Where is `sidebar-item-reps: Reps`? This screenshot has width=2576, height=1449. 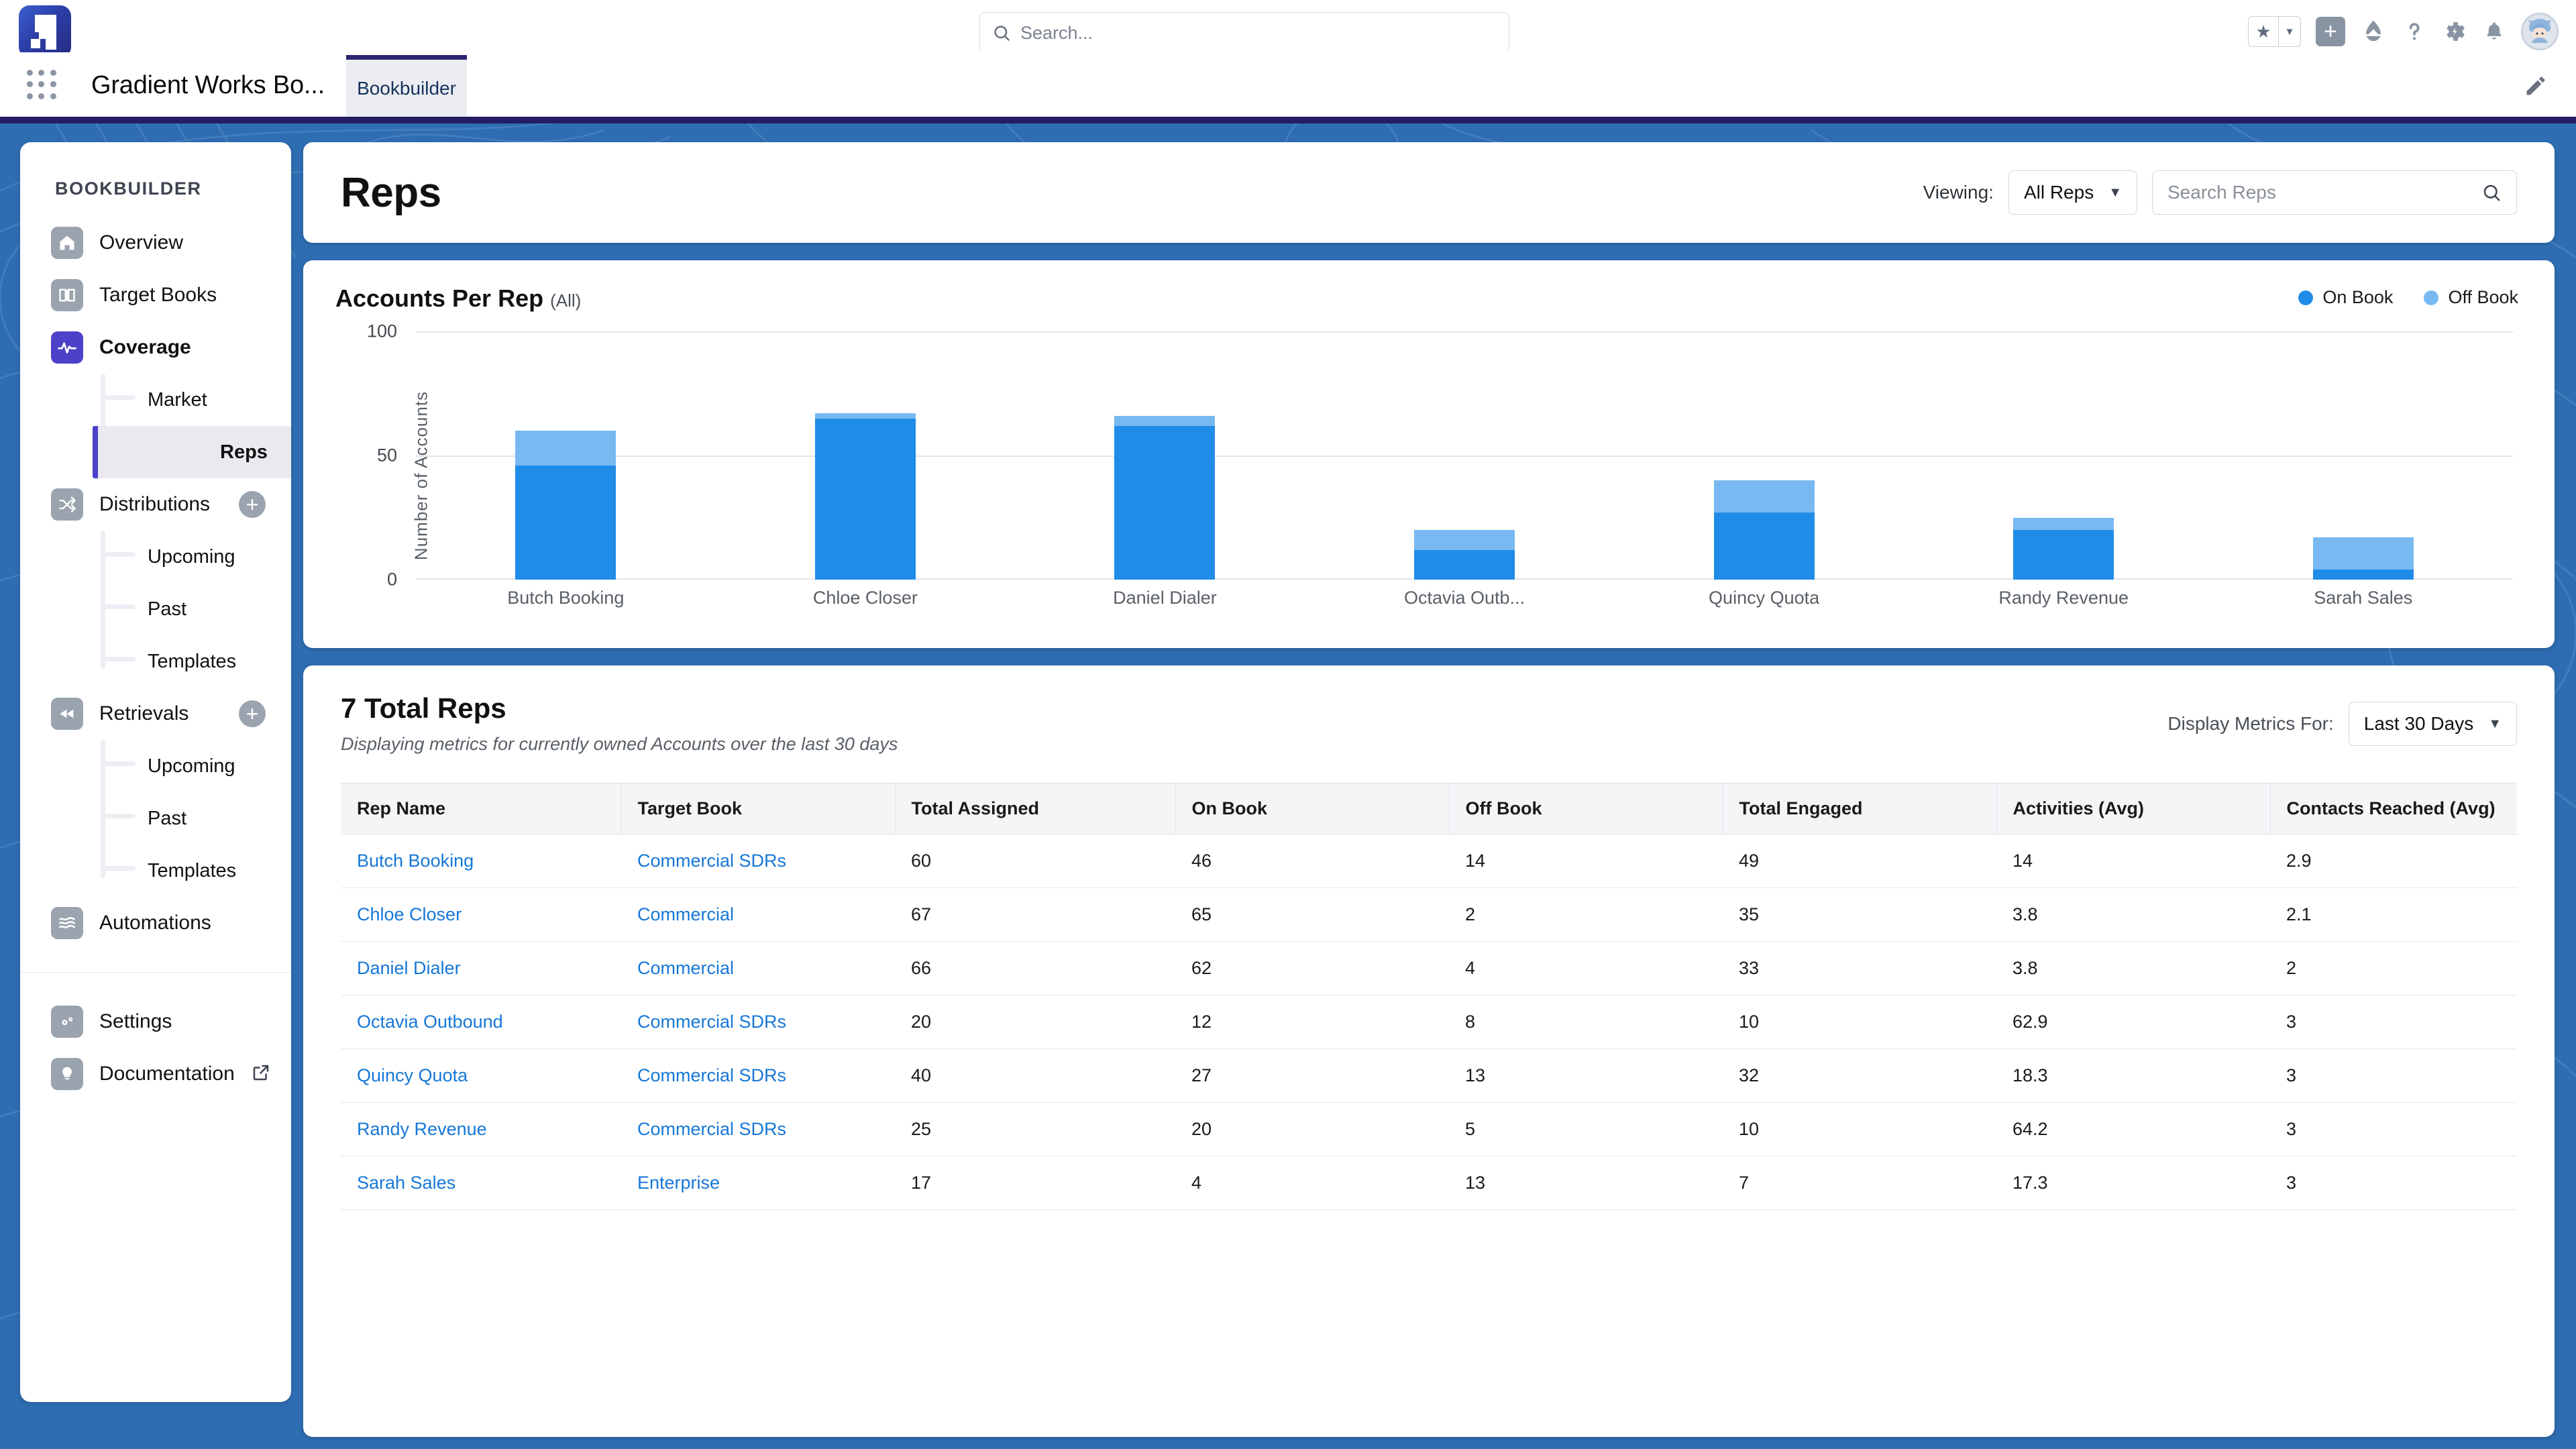
sidebar-item-reps: Reps is located at coordinates (192, 452).